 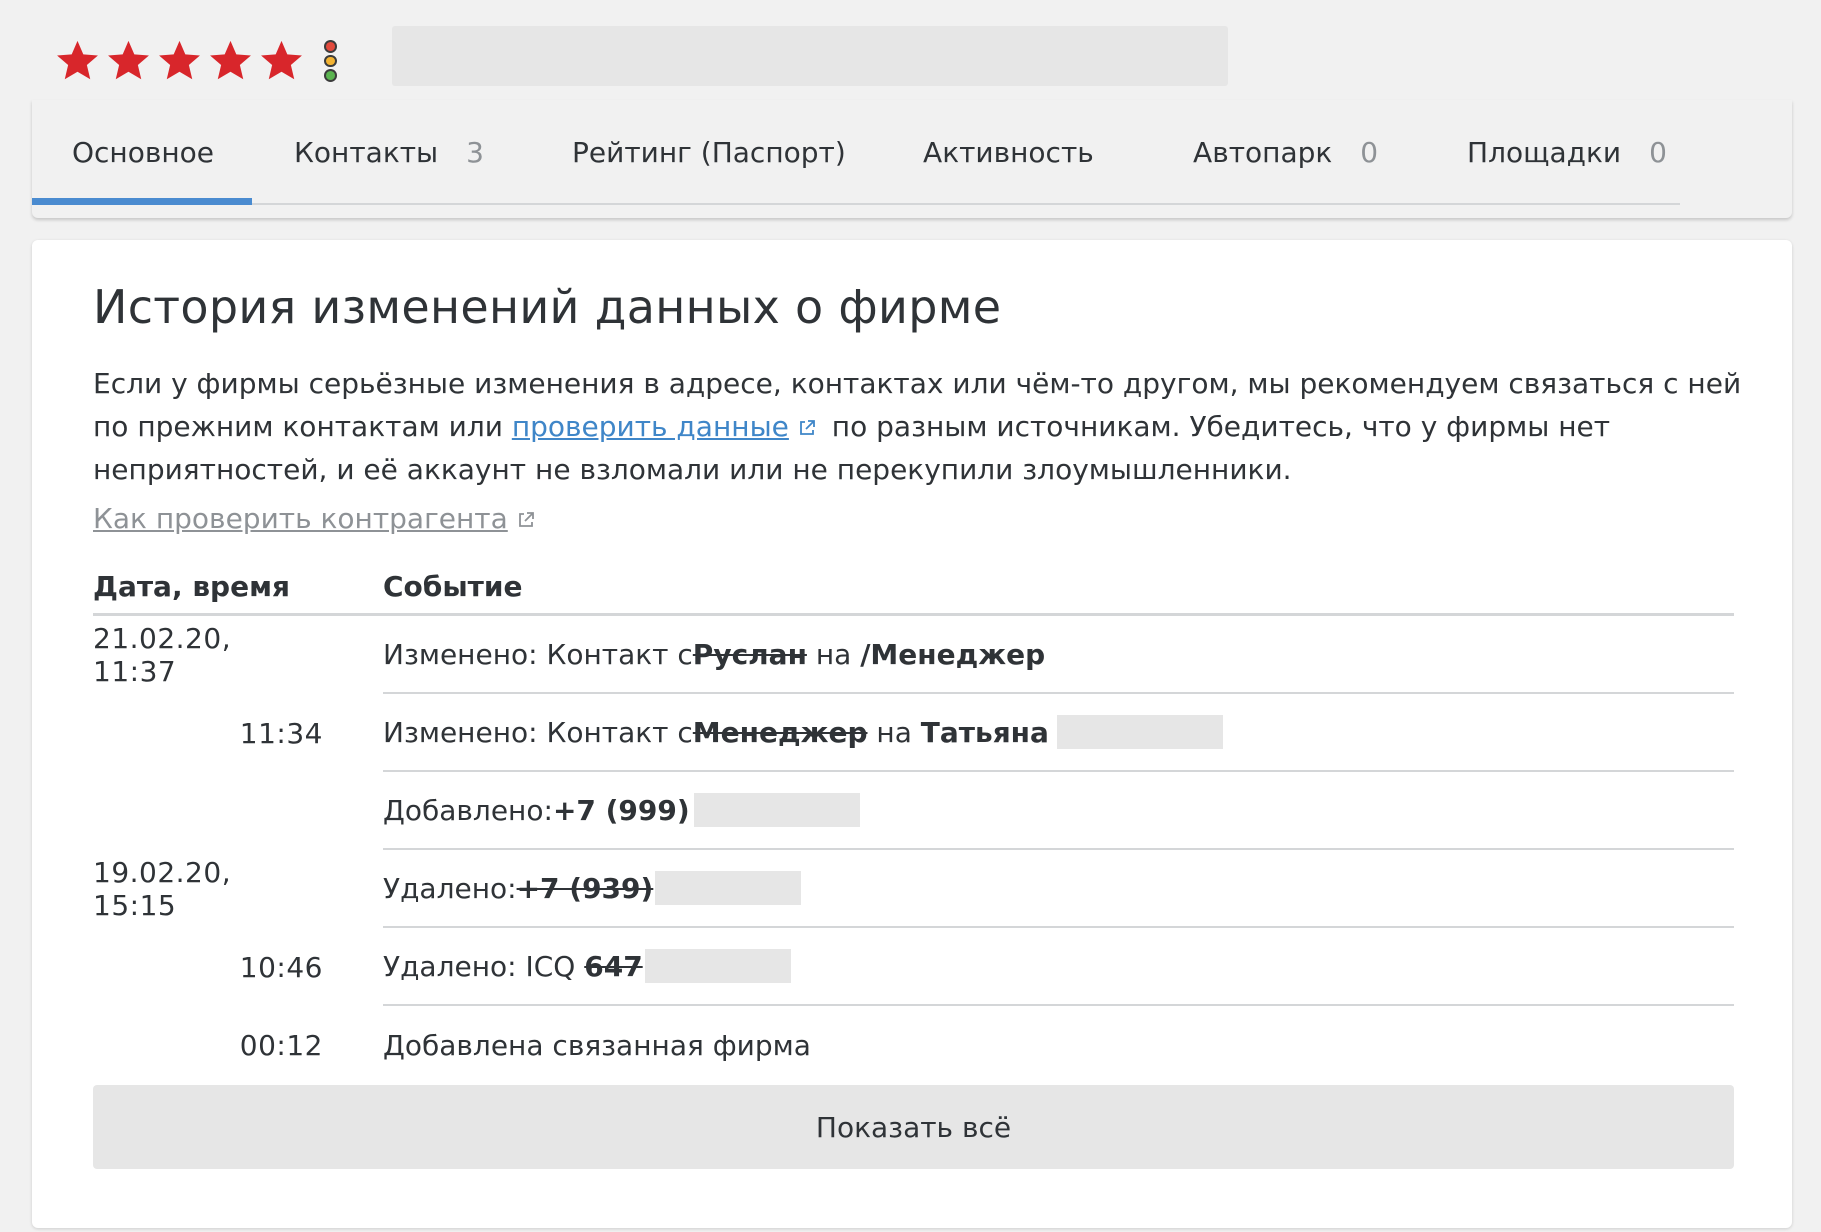 I want to click on tab-rating-passport: Рейтинг (Паспорт), so click(x=727, y=152).